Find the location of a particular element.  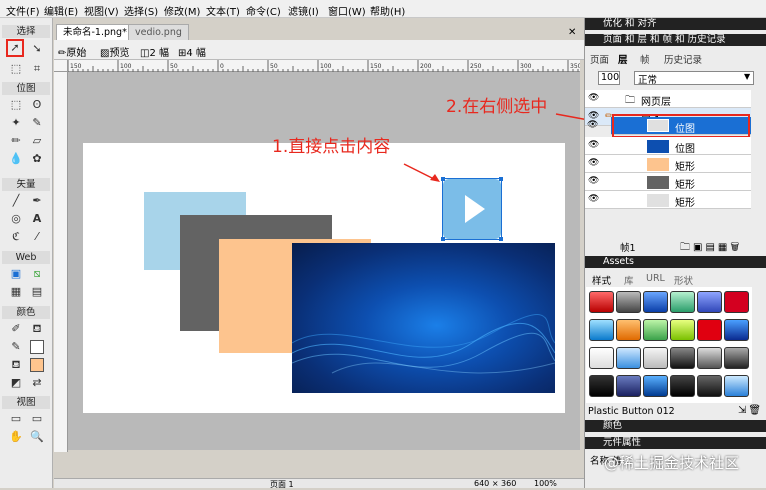

menu-filter: 滤镜(I) is located at coordinates (303, 10).